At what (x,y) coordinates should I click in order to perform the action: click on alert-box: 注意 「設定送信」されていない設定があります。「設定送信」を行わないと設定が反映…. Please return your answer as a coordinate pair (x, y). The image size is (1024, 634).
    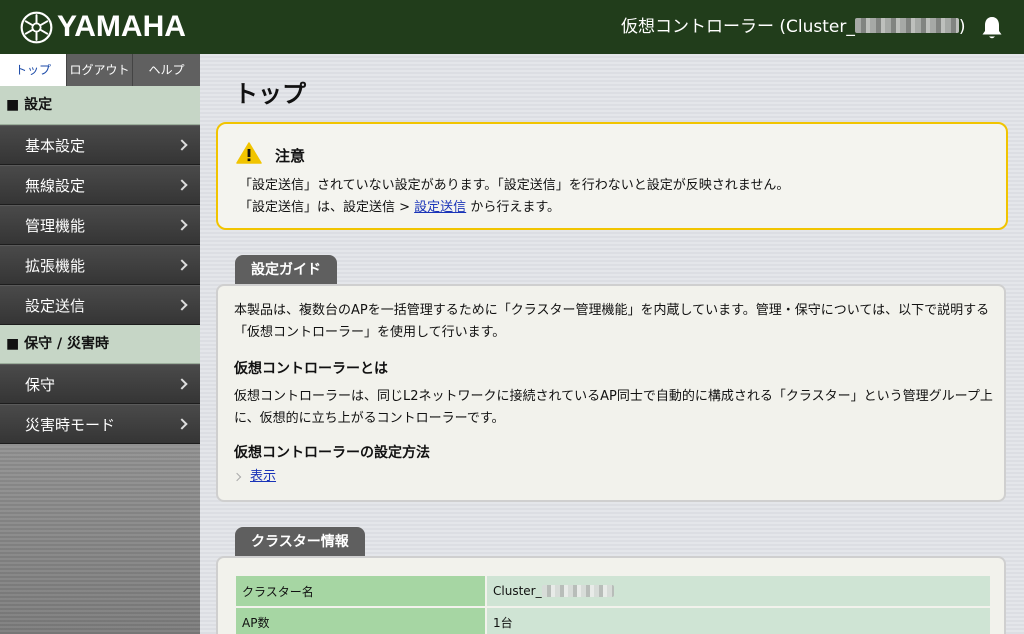
    Looking at the image, I should click on (612, 176).